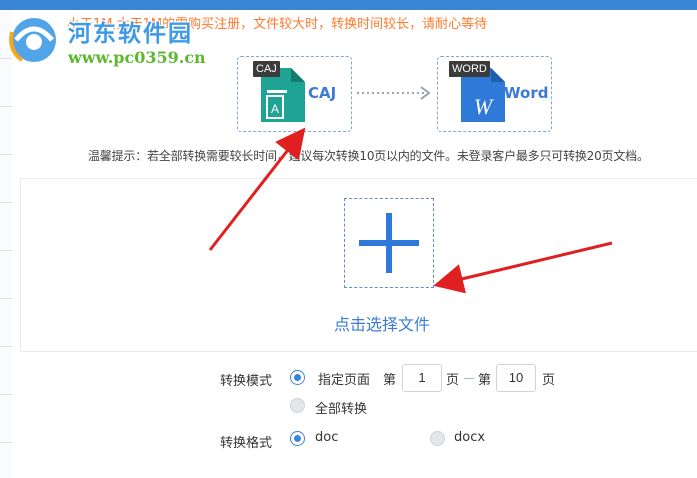  Describe the element at coordinates (137, 57) in the screenshot. I see `watermark-url: www.pc0359.cn` at that location.